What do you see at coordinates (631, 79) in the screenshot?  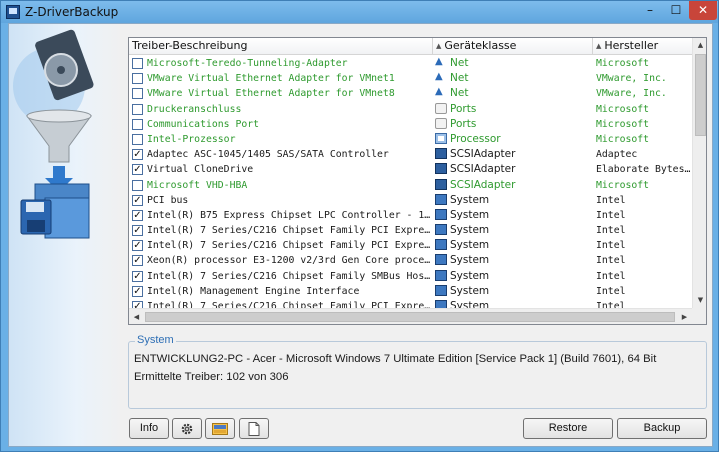 I see `vendor: VMware, Inc.` at bounding box center [631, 79].